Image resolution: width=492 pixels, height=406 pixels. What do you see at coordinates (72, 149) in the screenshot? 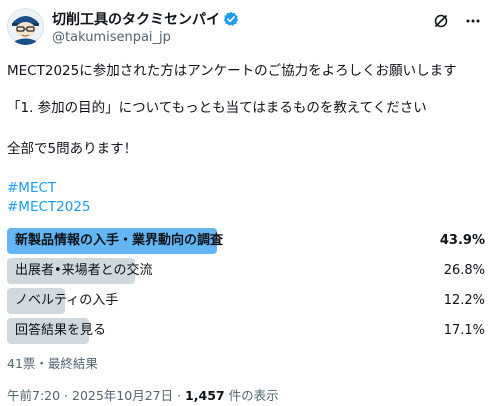
I see `tweet-text-line-3: 全部で5問あります！` at bounding box center [72, 149].